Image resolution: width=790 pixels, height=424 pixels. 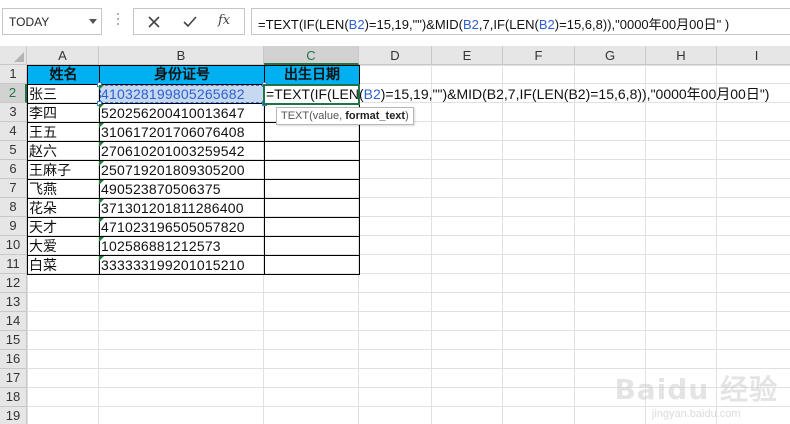 I want to click on header-name: 姓名, so click(x=63, y=75).